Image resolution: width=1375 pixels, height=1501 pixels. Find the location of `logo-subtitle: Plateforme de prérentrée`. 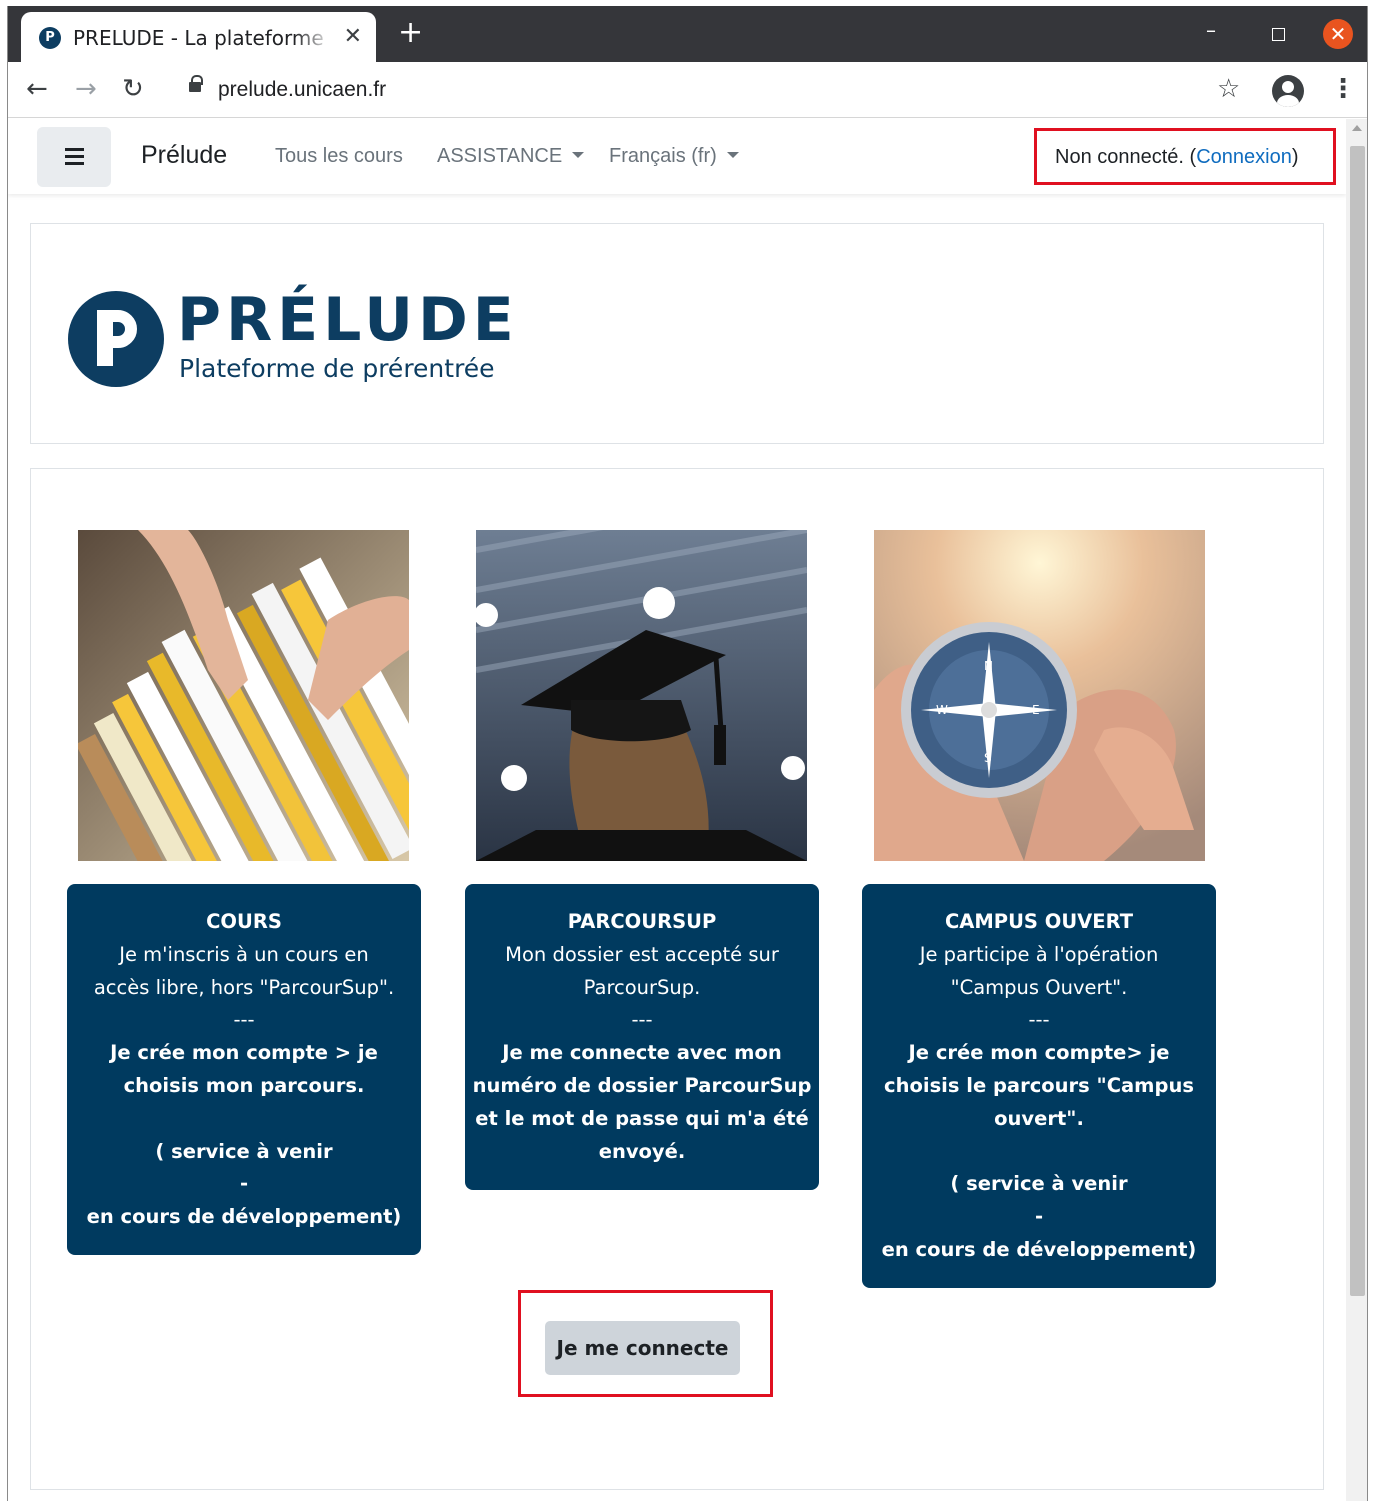

logo-subtitle: Plateforme de prérentrée is located at coordinates (337, 368).